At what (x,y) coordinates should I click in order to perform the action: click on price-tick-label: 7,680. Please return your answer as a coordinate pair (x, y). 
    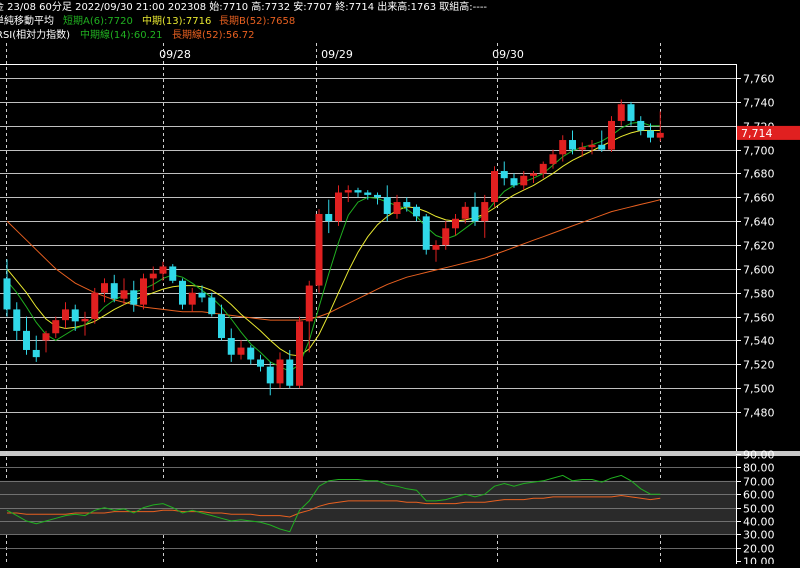
    Looking at the image, I should click on (759, 174).